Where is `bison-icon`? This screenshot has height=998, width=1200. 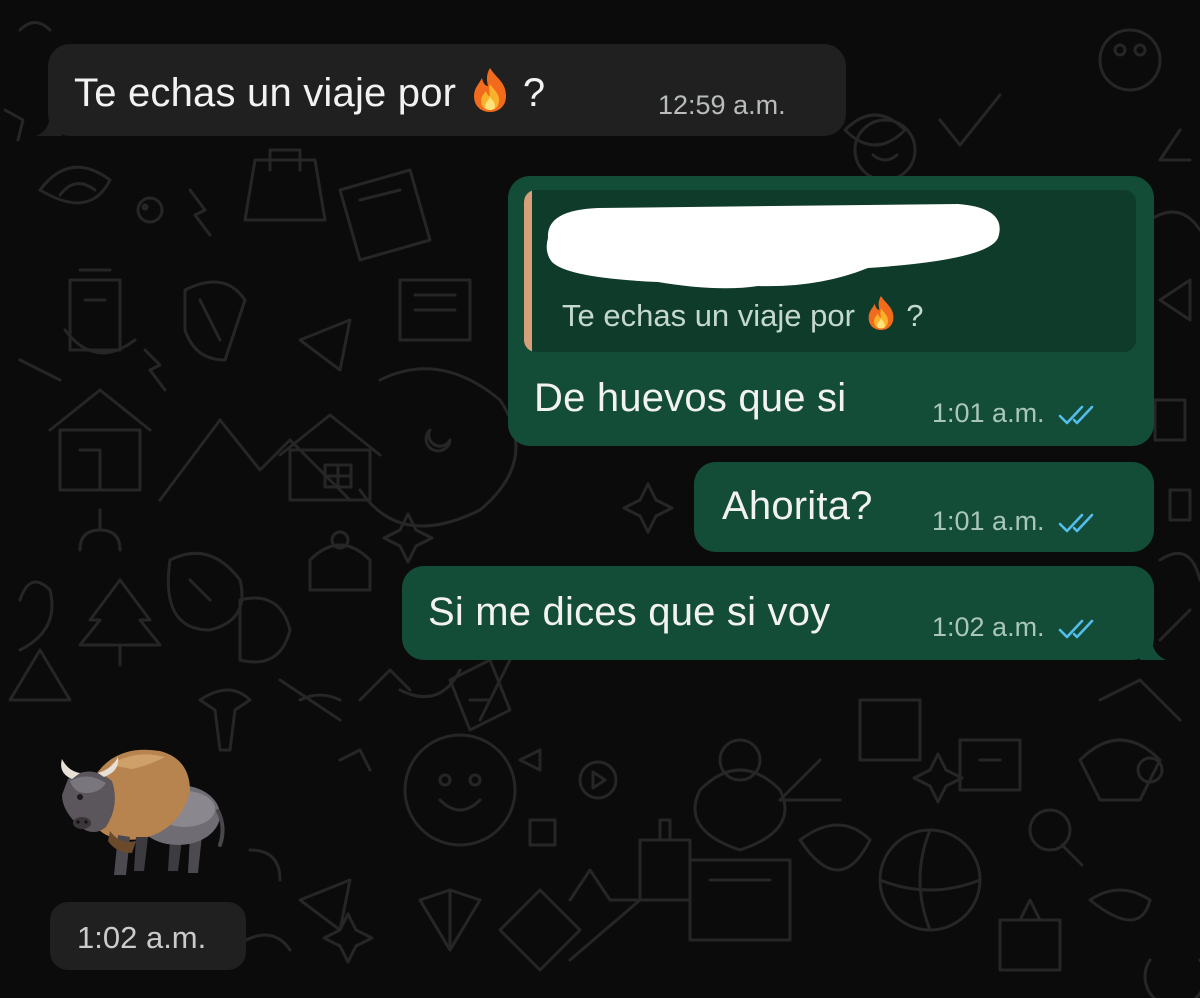 bison-icon is located at coordinates (135, 810).